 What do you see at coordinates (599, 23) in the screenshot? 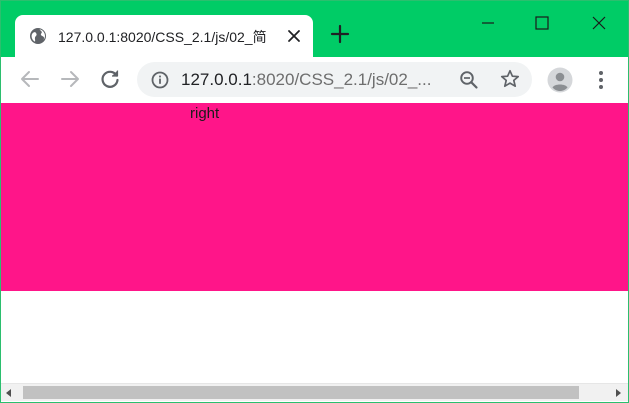
I see `window-close-icon` at bounding box center [599, 23].